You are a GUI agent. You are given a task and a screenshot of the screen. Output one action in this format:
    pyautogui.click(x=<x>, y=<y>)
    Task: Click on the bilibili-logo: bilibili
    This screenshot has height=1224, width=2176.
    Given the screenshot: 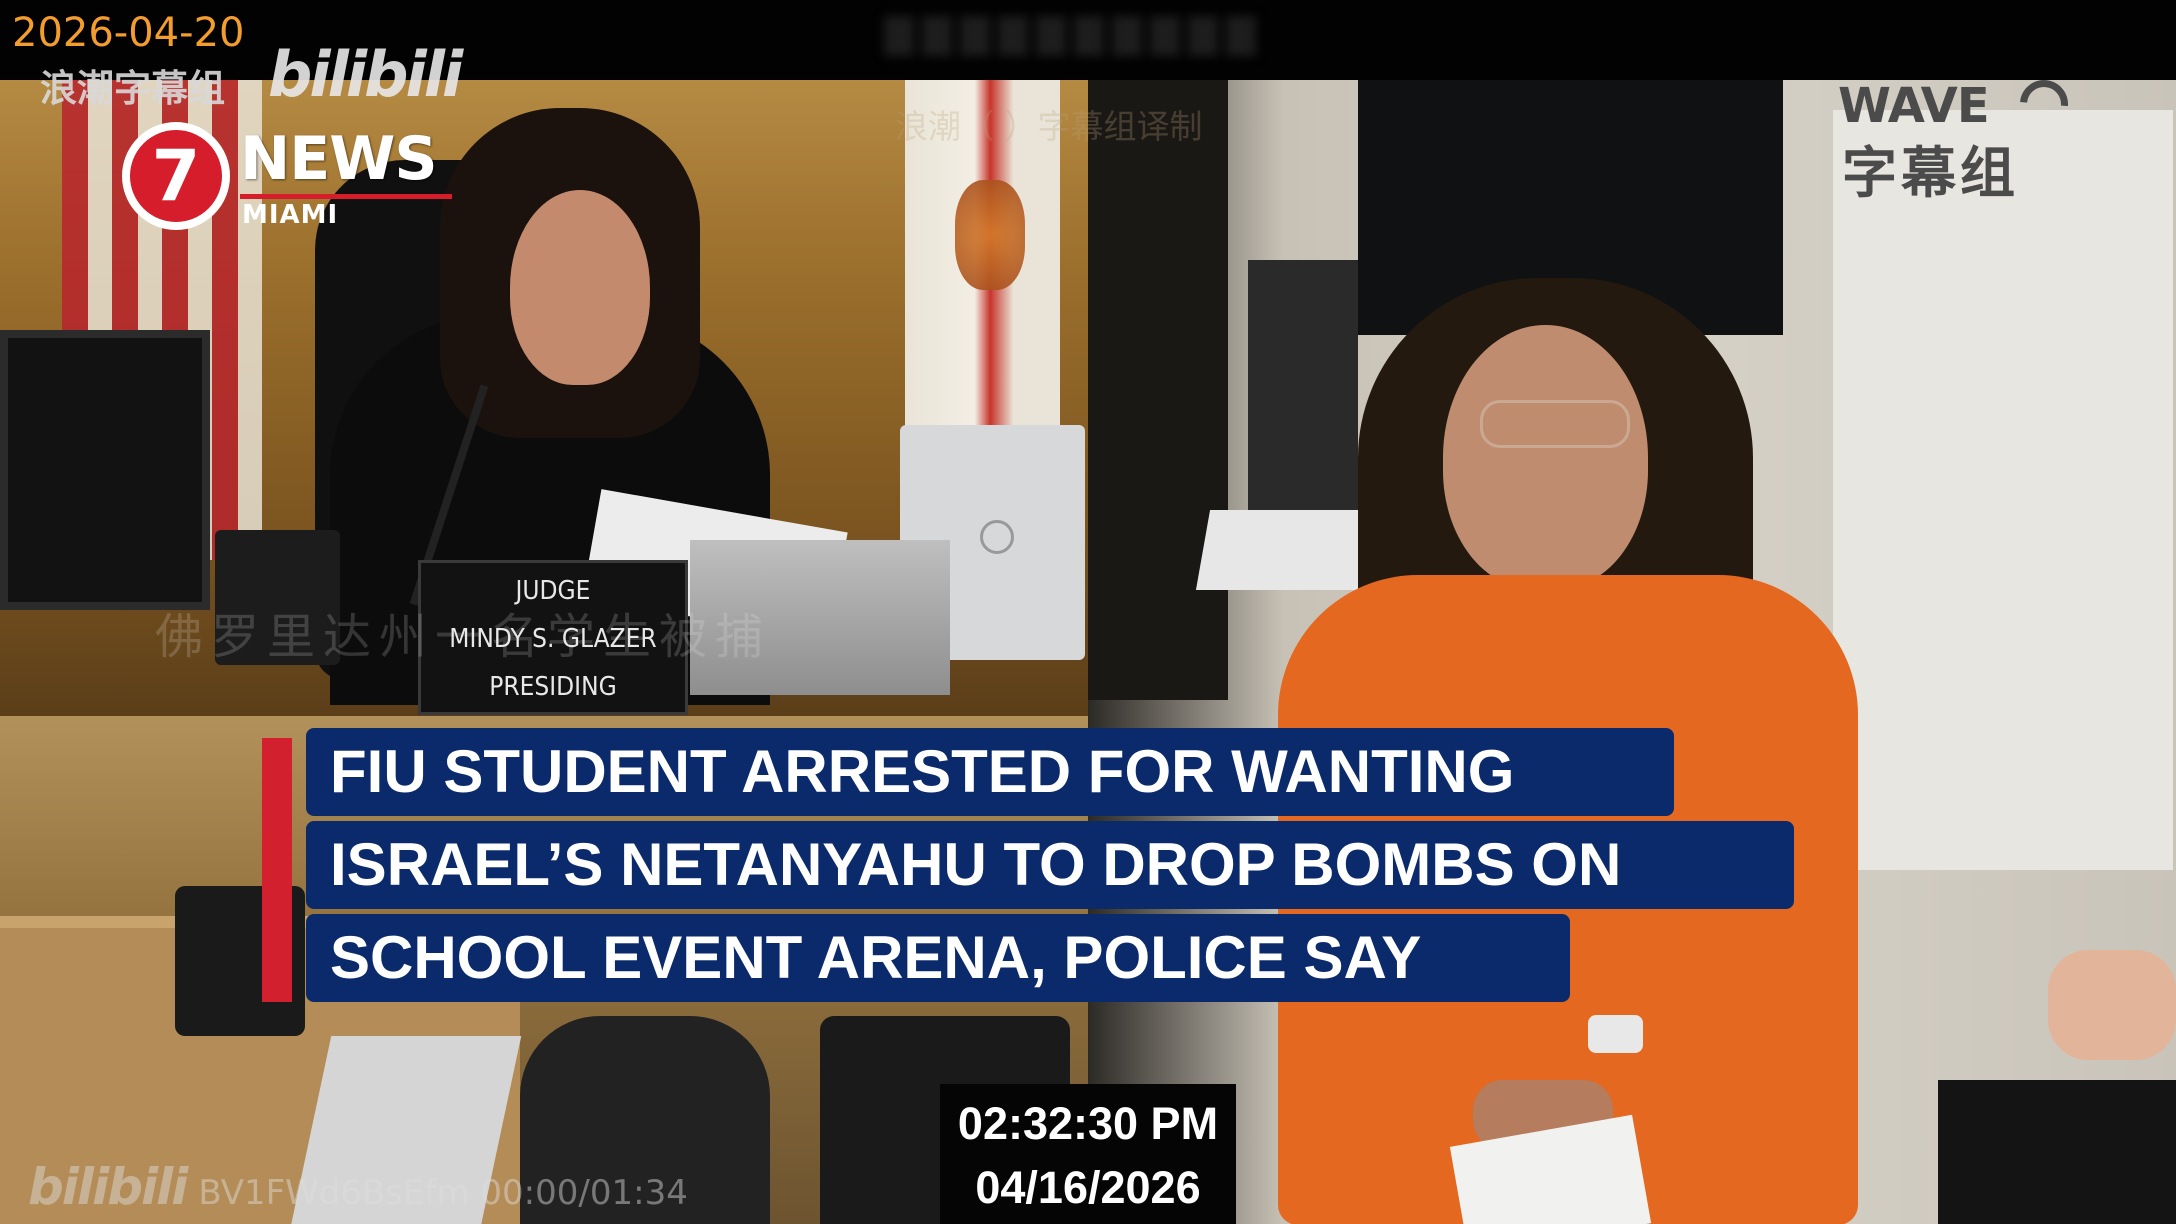 What is the action you would take?
    pyautogui.click(x=365, y=74)
    